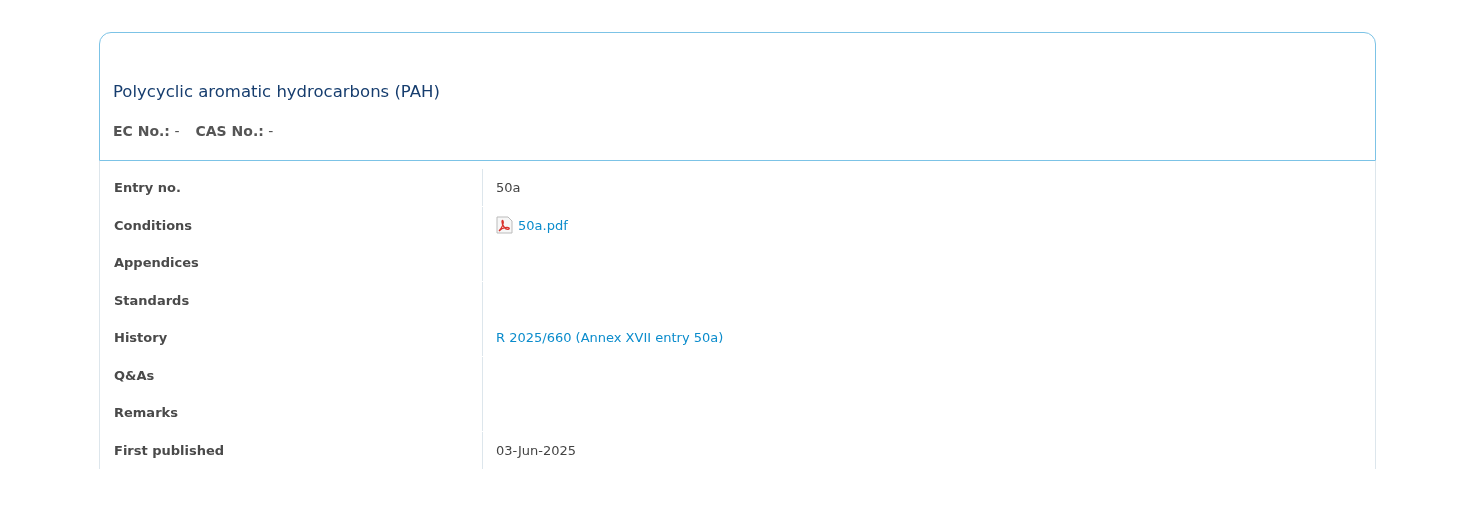 This screenshot has width=1460, height=511. I want to click on entry-value: 03-Jun-2025, so click(536, 450).